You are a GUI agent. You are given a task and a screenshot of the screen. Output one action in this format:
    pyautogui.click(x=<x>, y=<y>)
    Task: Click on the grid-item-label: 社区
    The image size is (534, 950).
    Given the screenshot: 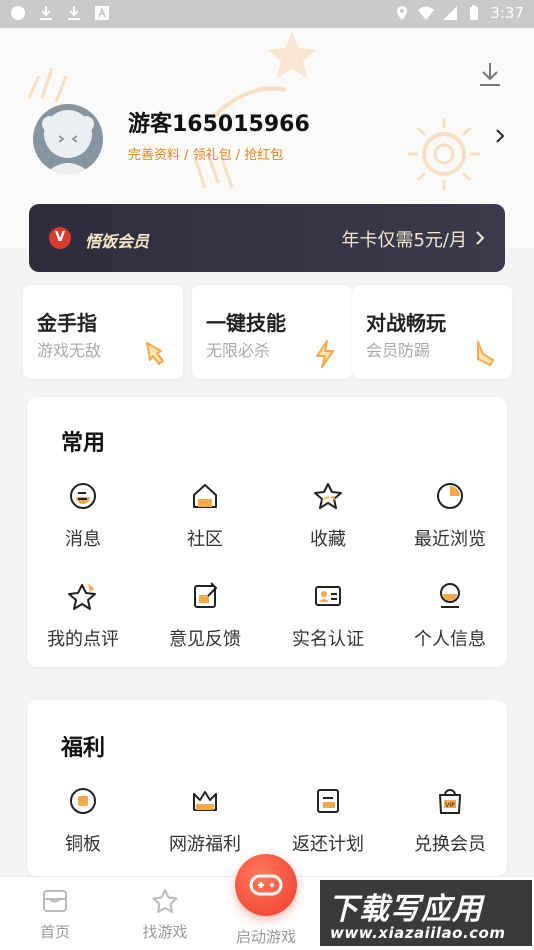 What is the action you would take?
    pyautogui.click(x=205, y=539)
    